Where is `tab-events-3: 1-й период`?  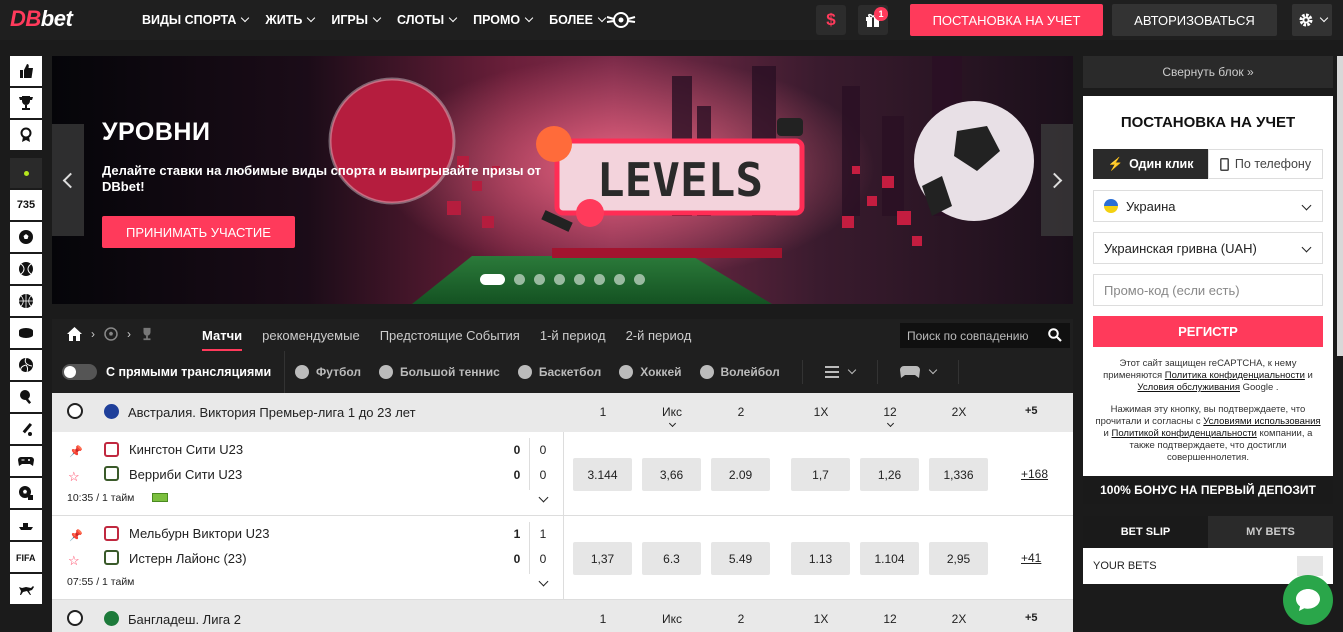 tab-events-3: 1-й период is located at coordinates (573, 335).